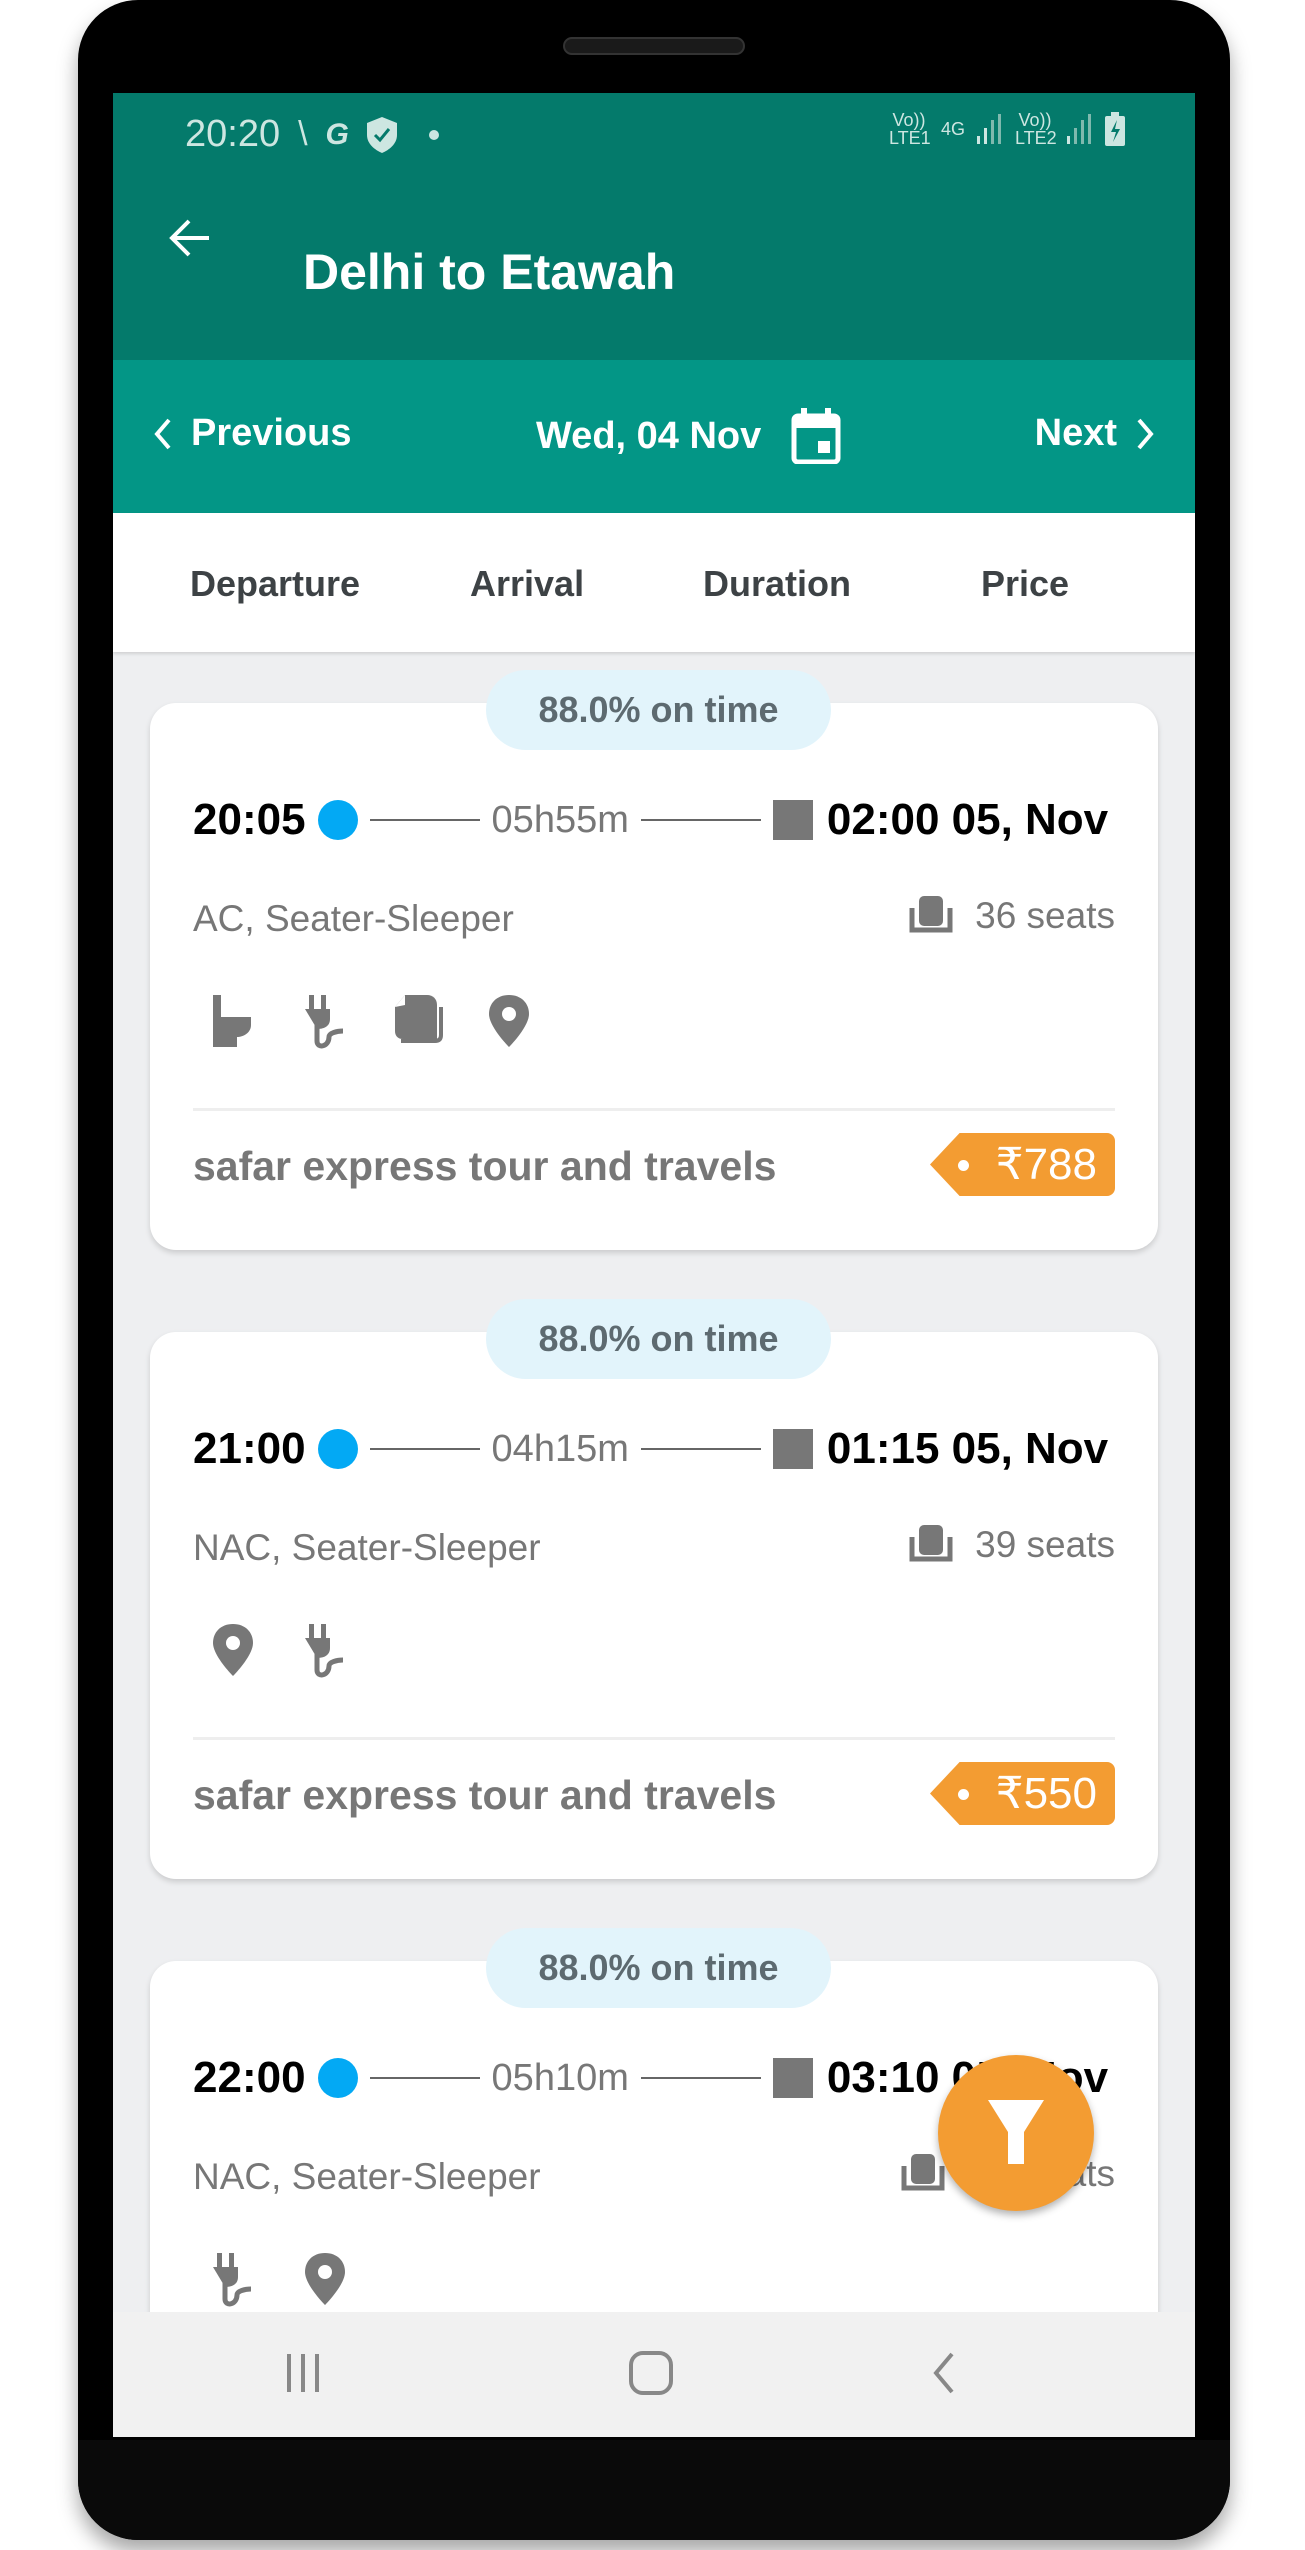  What do you see at coordinates (952, 129) in the screenshot?
I see `4g-data-icon: 4G` at bounding box center [952, 129].